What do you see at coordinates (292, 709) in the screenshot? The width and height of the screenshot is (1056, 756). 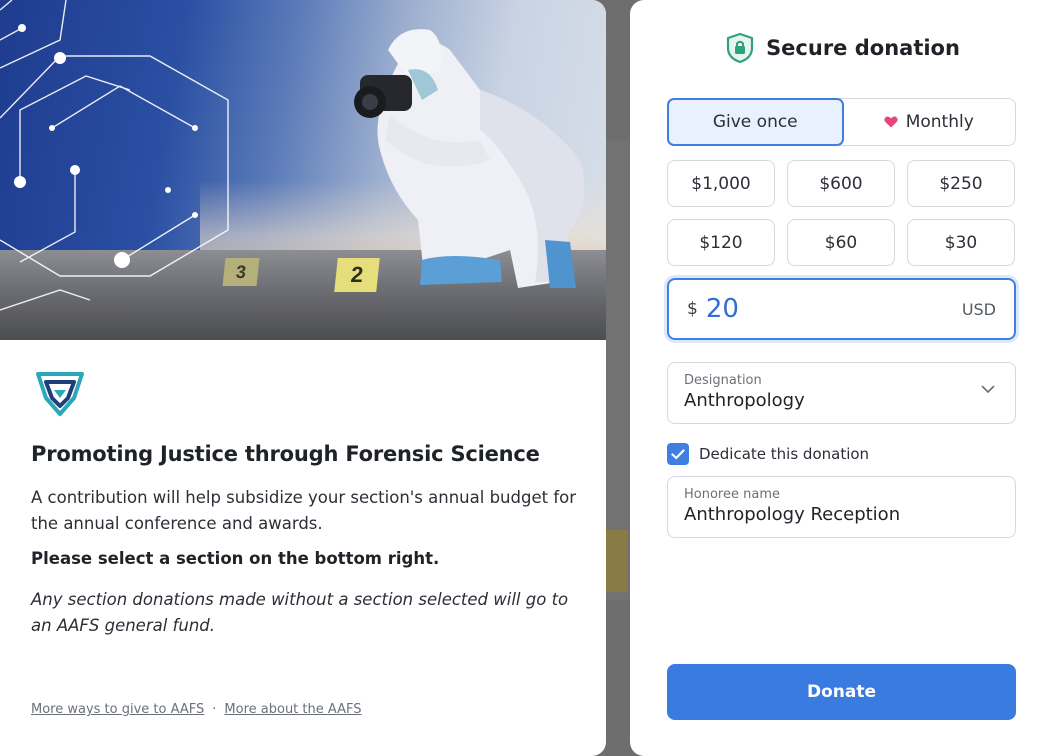 I see `more-about-aafs-link: More about the AAFS` at bounding box center [292, 709].